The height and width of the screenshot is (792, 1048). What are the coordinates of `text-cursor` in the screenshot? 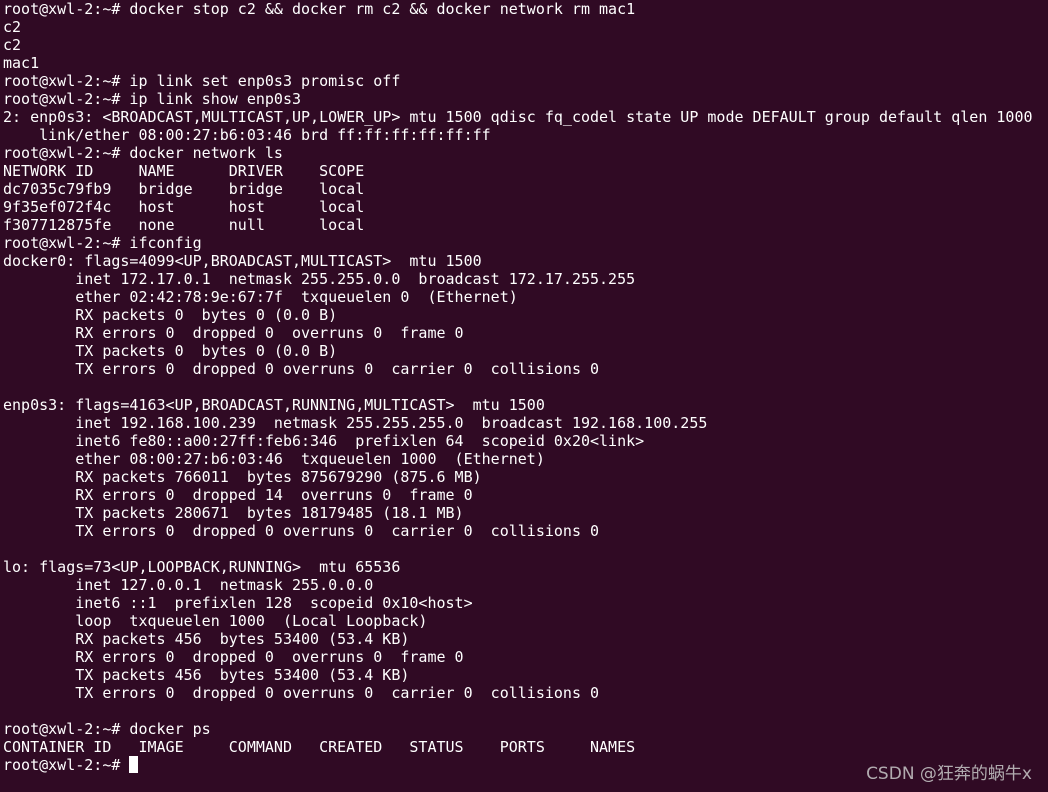 It's located at (134, 764).